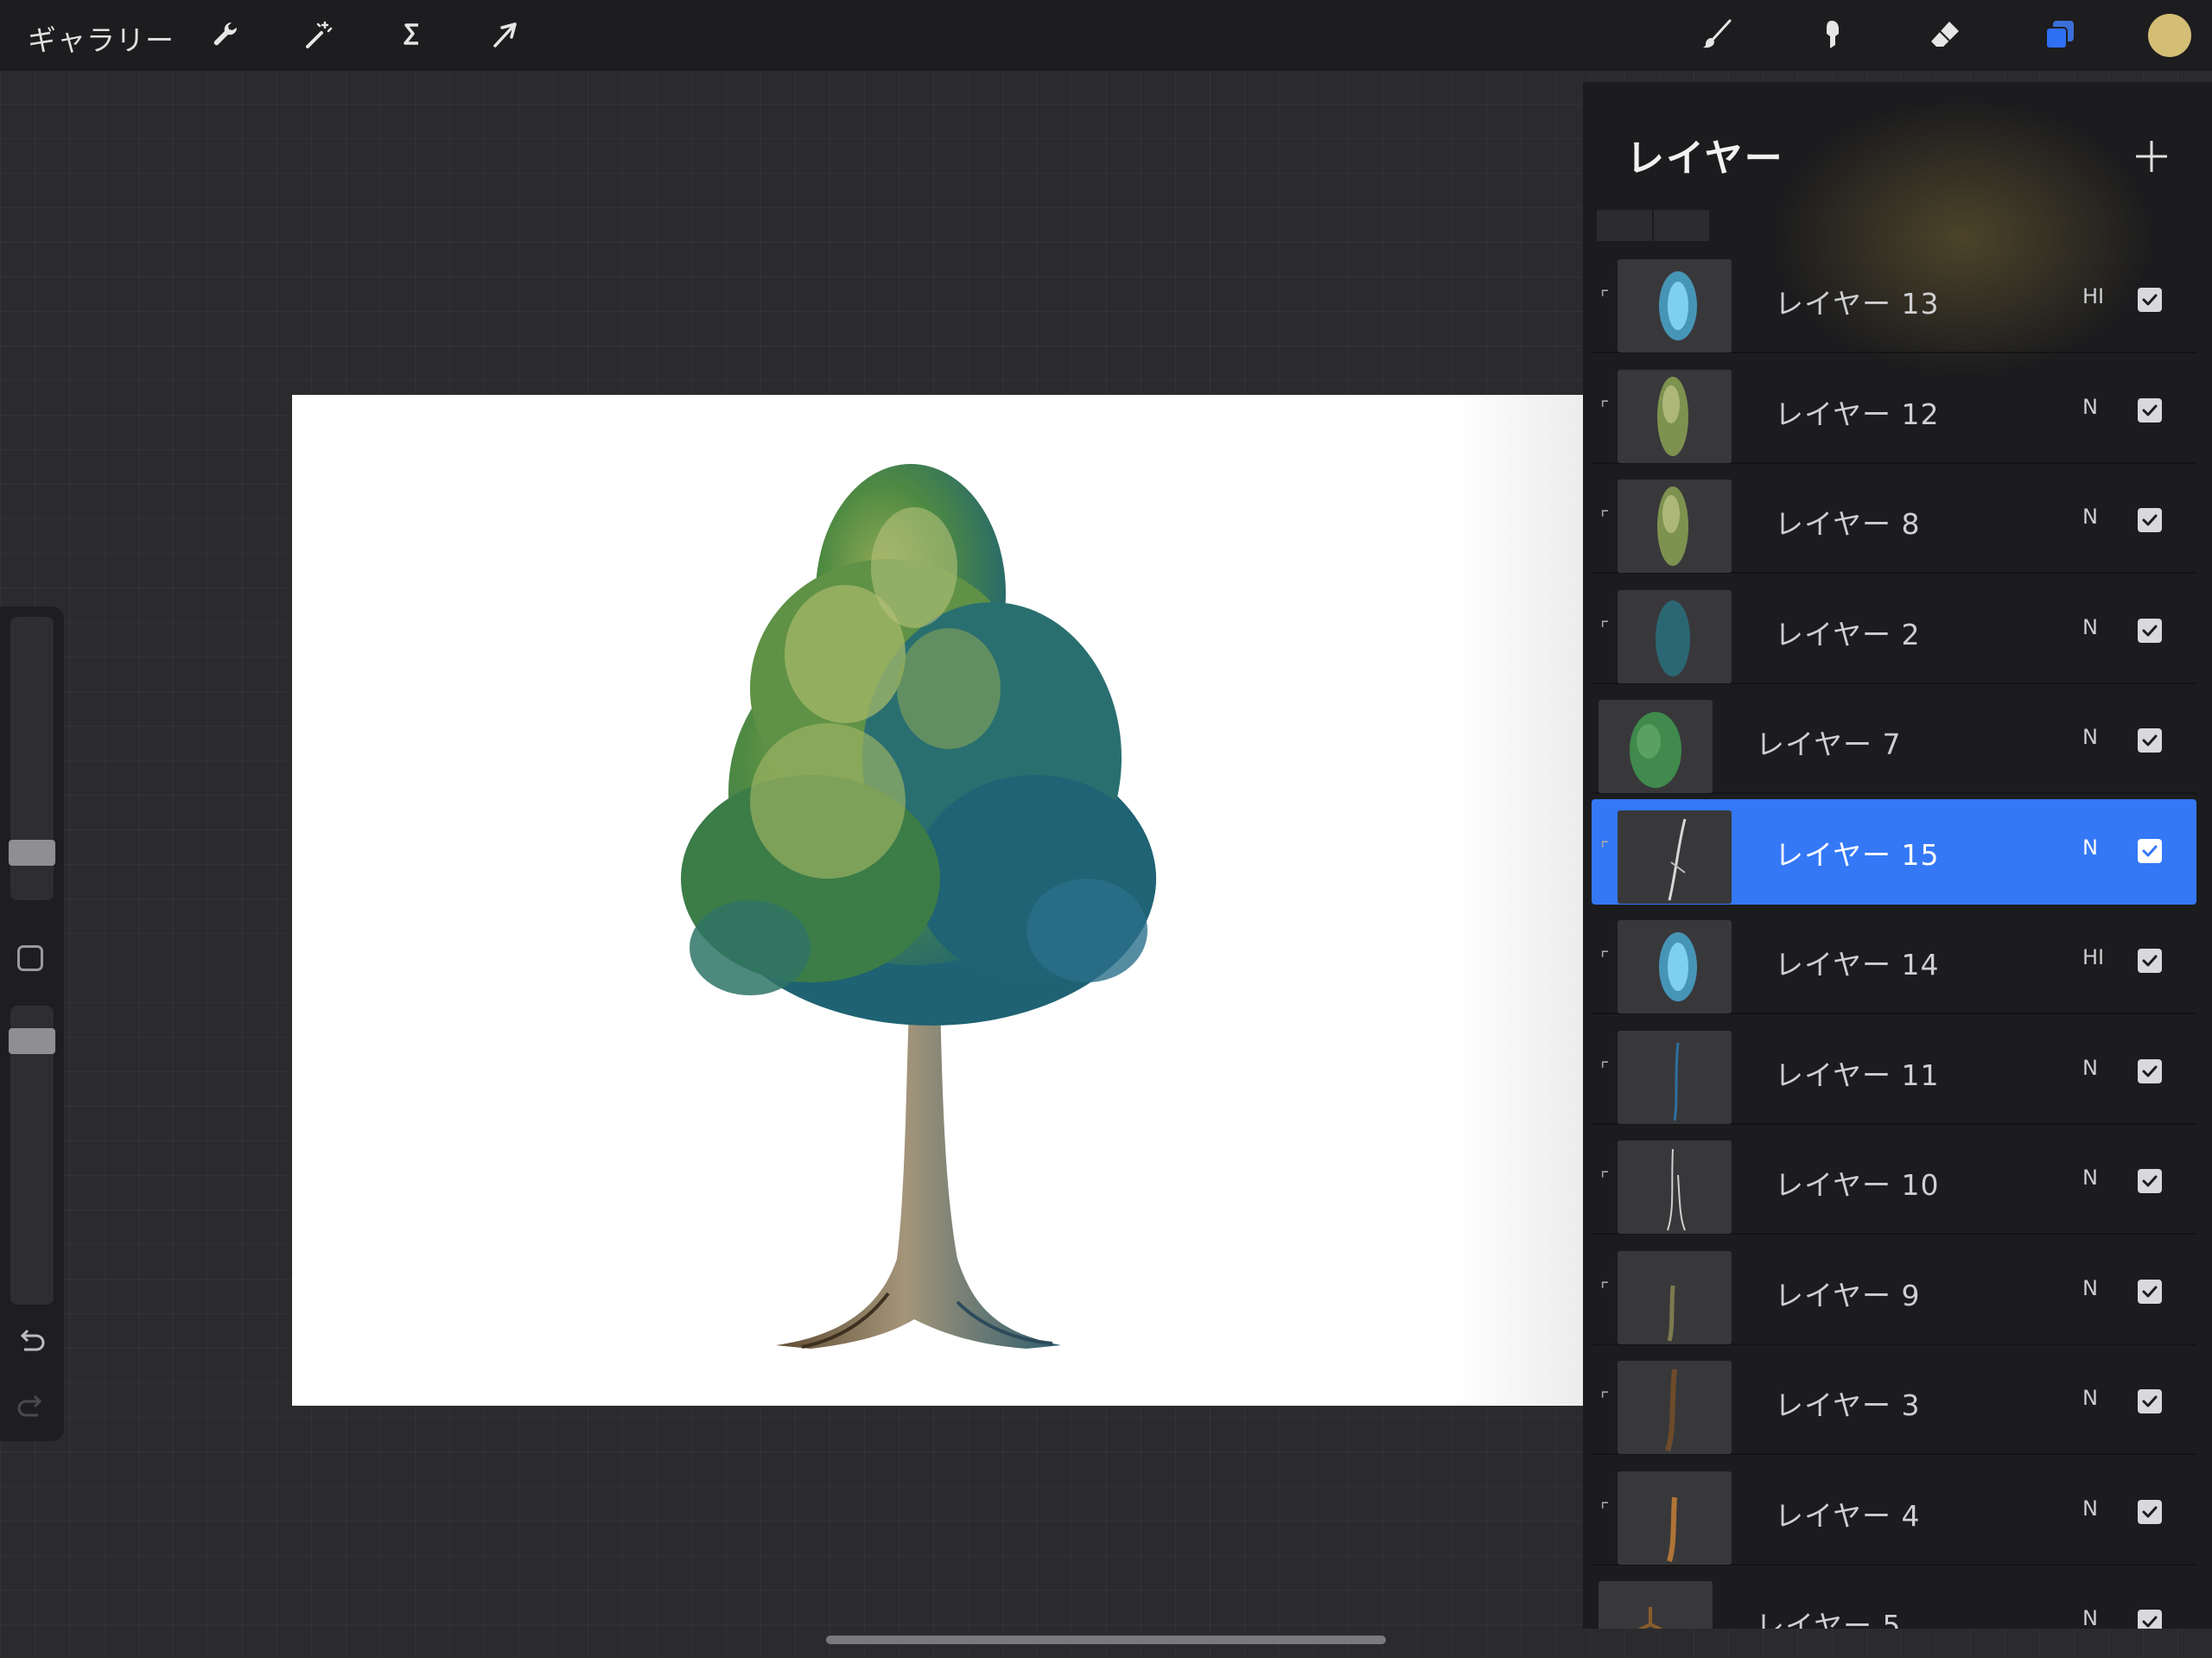  What do you see at coordinates (1848, 634) in the screenshot?
I see `layer-name: レイヤー 2` at bounding box center [1848, 634].